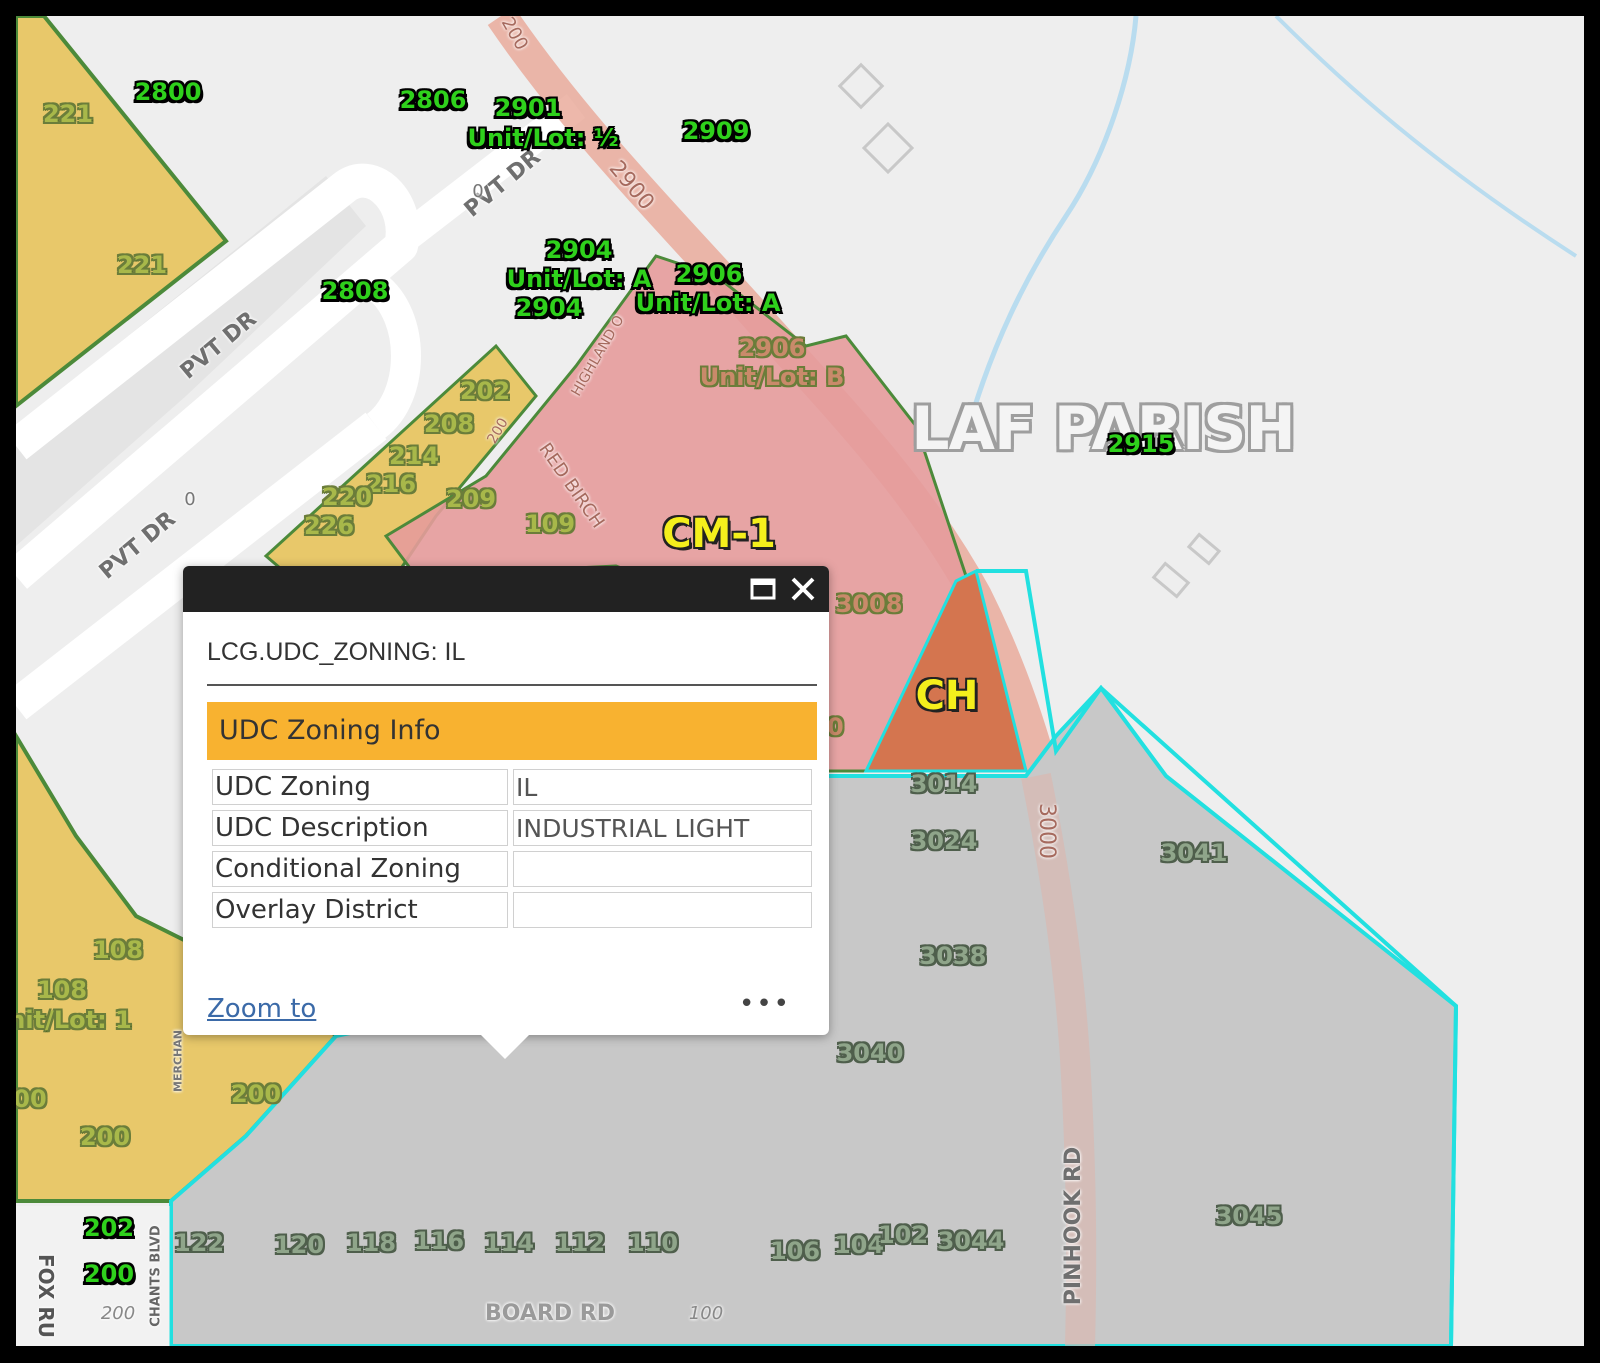  I want to click on attribute-value: INDUSTRIAL LIGHT, so click(662, 828).